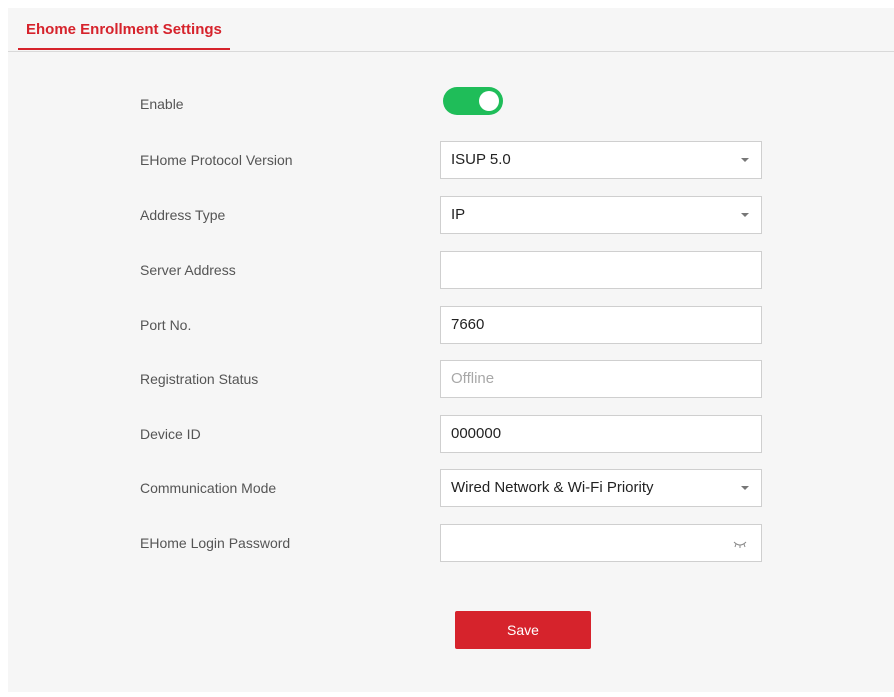 This screenshot has height=697, width=894. I want to click on device-id-input: 000000, so click(601, 434).